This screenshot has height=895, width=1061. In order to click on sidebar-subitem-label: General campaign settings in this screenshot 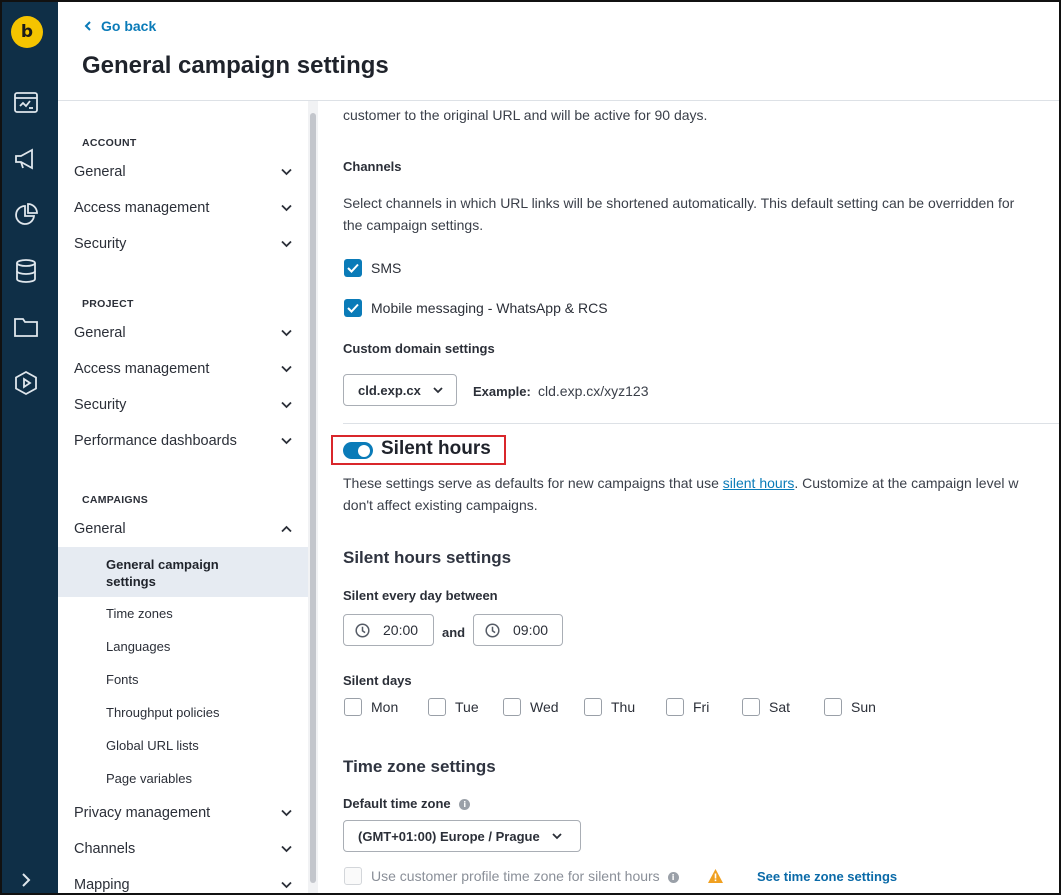, I will do `click(162, 573)`.